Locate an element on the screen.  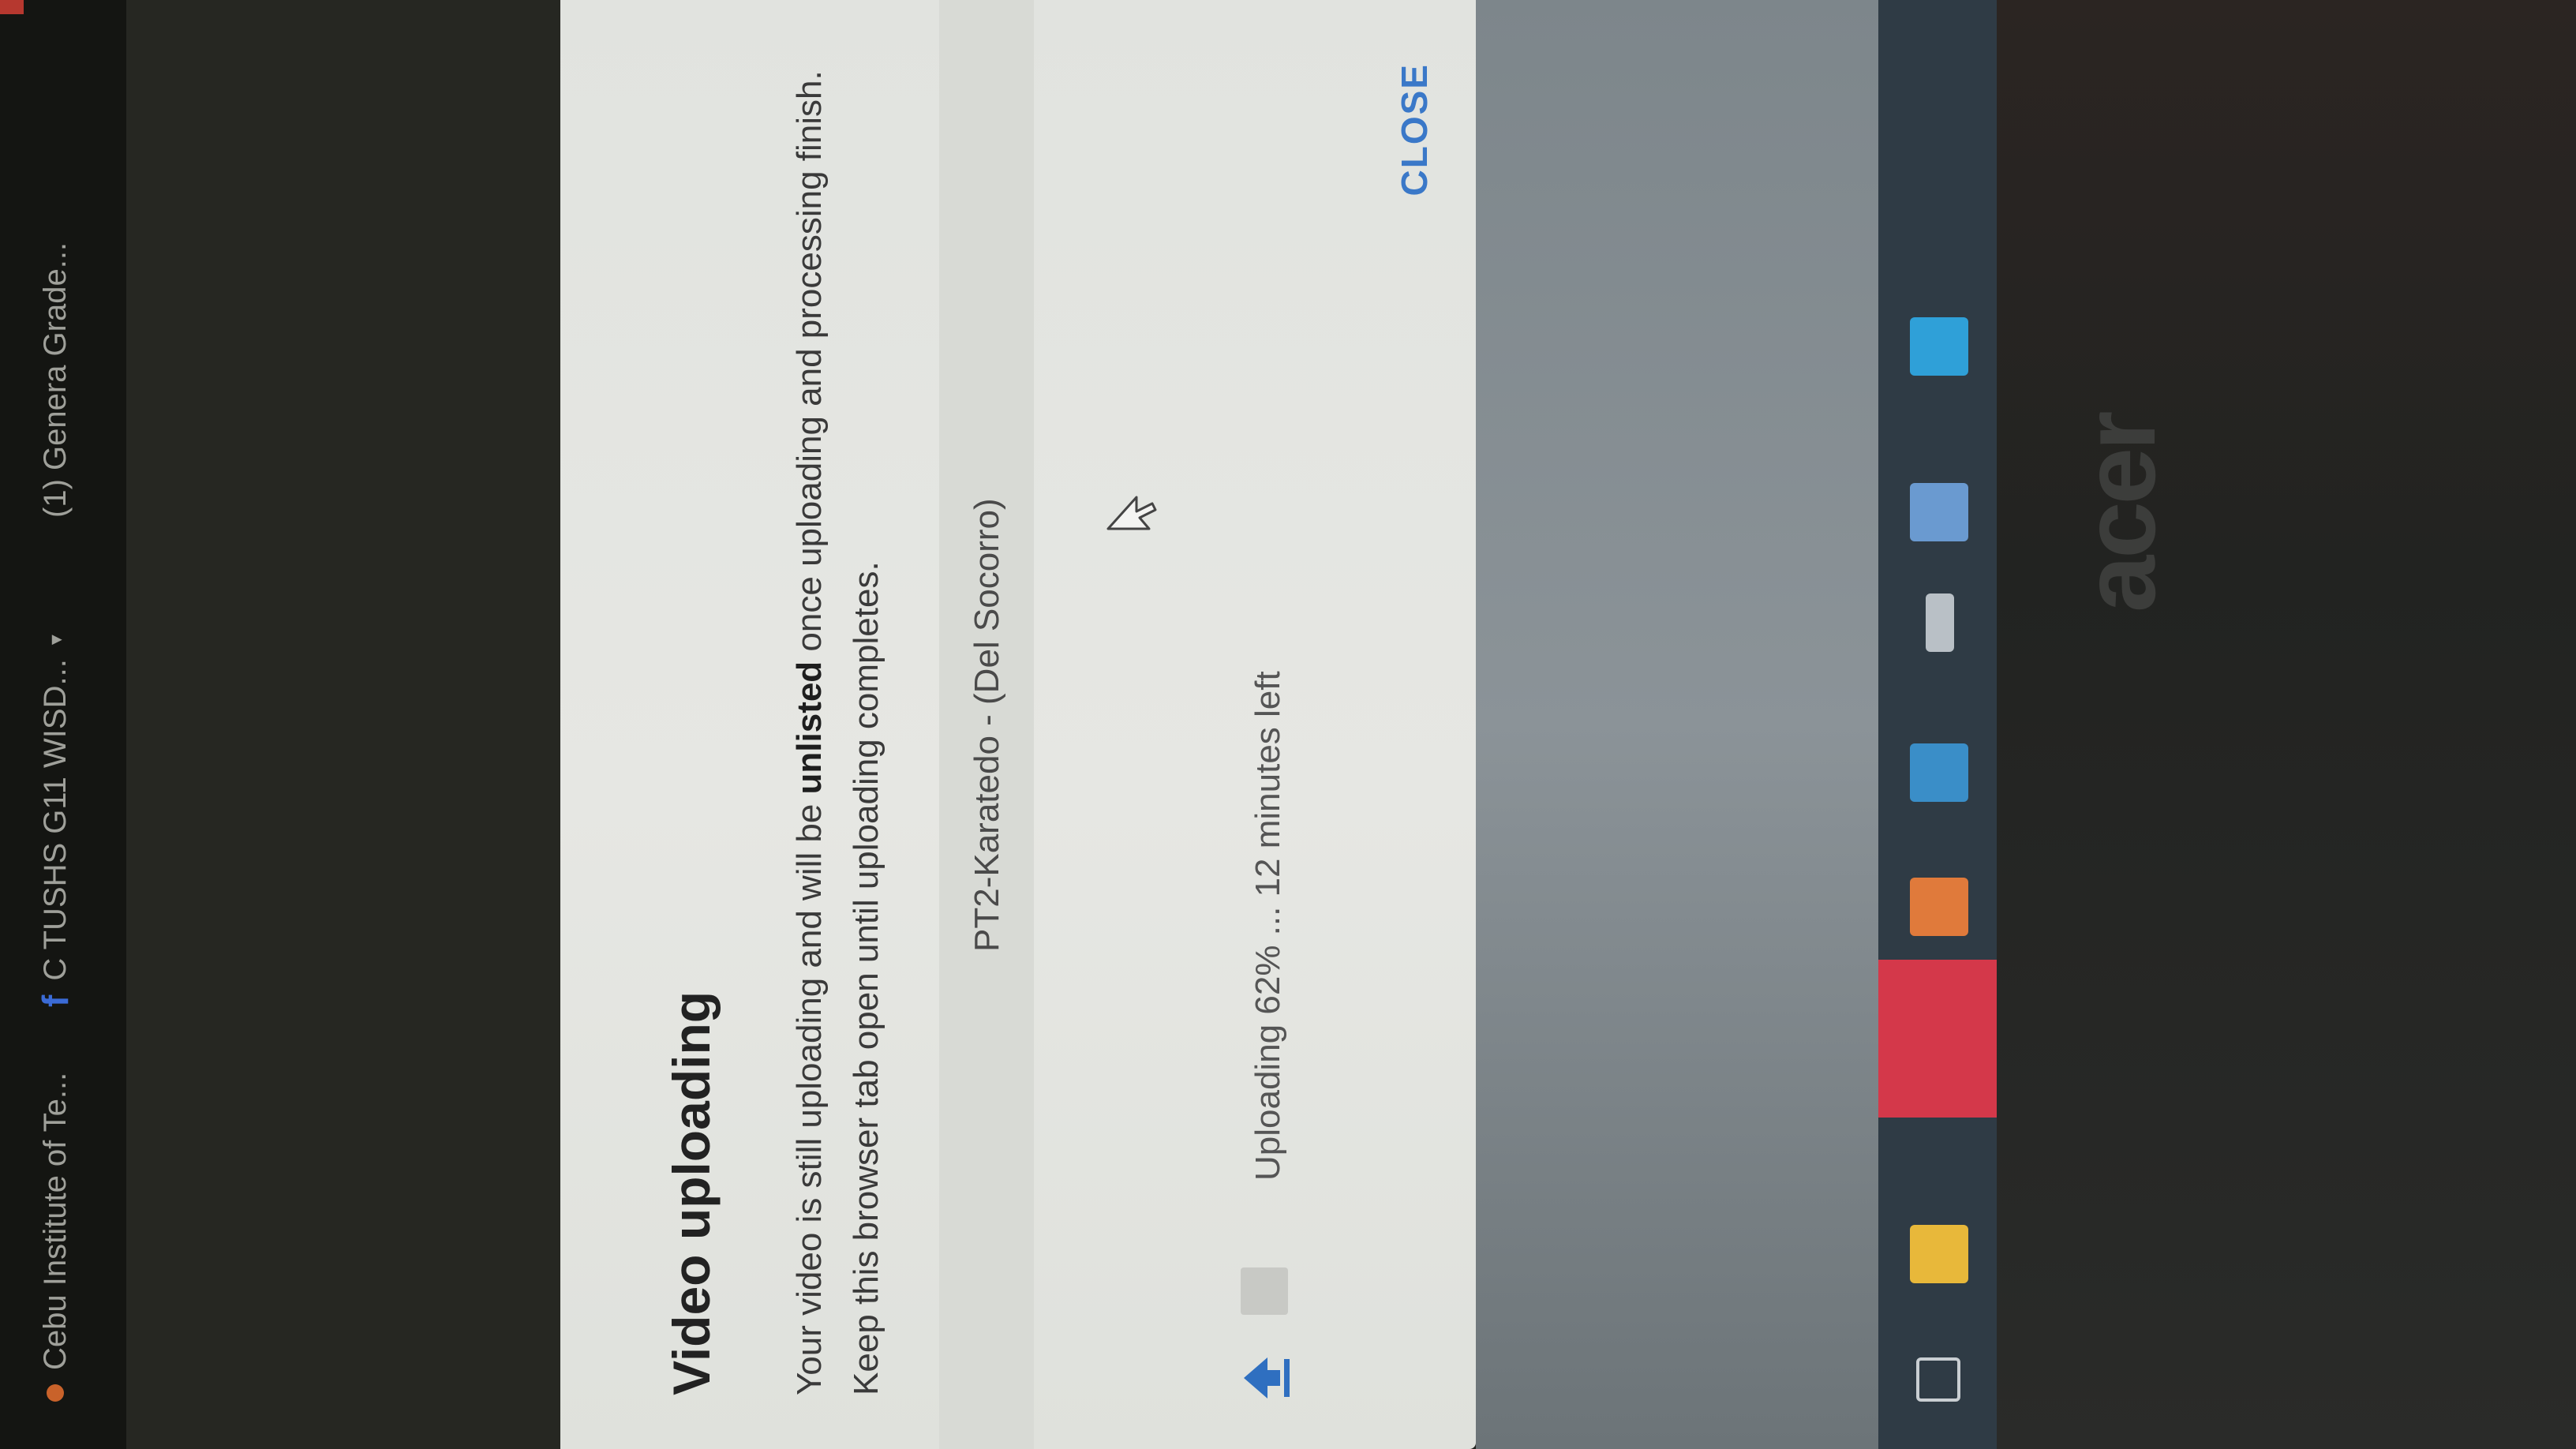
task-view-icon is located at coordinates (1938, 1379).